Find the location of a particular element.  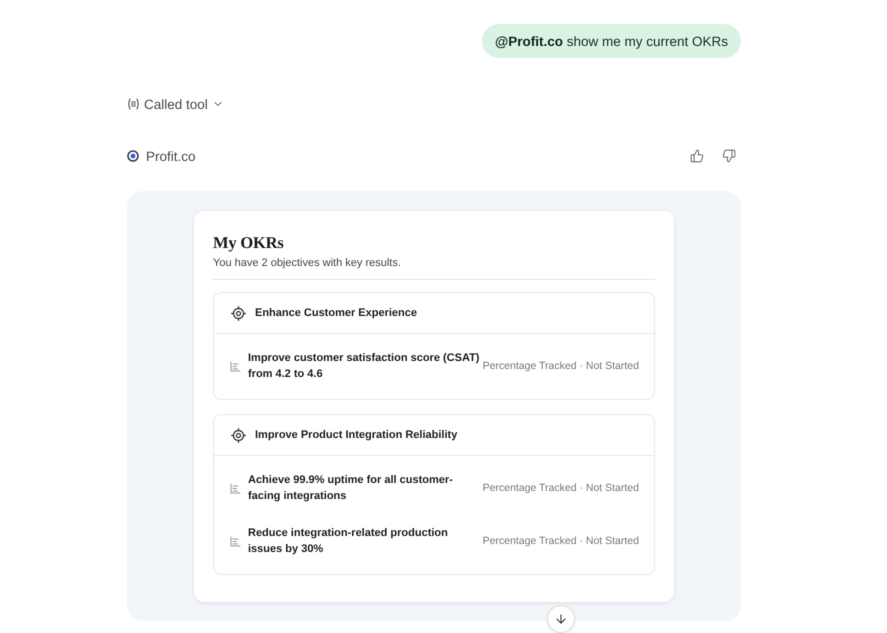

card-subtitle: You have 2 objectives with key results. is located at coordinates (307, 263).